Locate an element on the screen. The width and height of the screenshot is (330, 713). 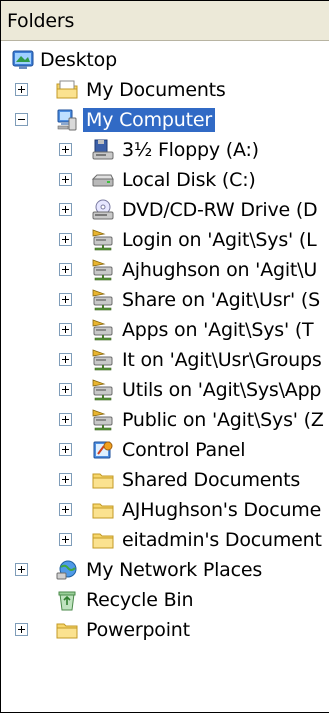
tree-label-login-drive: Login on 'Agit\Sys' (L is located at coordinates (219, 240).